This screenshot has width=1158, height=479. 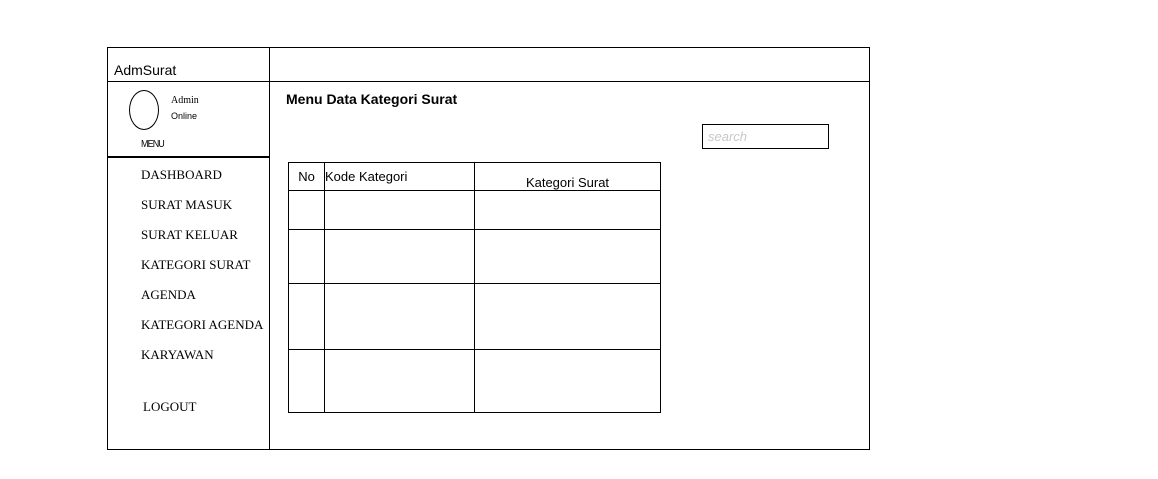 I want to click on sidebar-divider, so click(x=269, y=248).